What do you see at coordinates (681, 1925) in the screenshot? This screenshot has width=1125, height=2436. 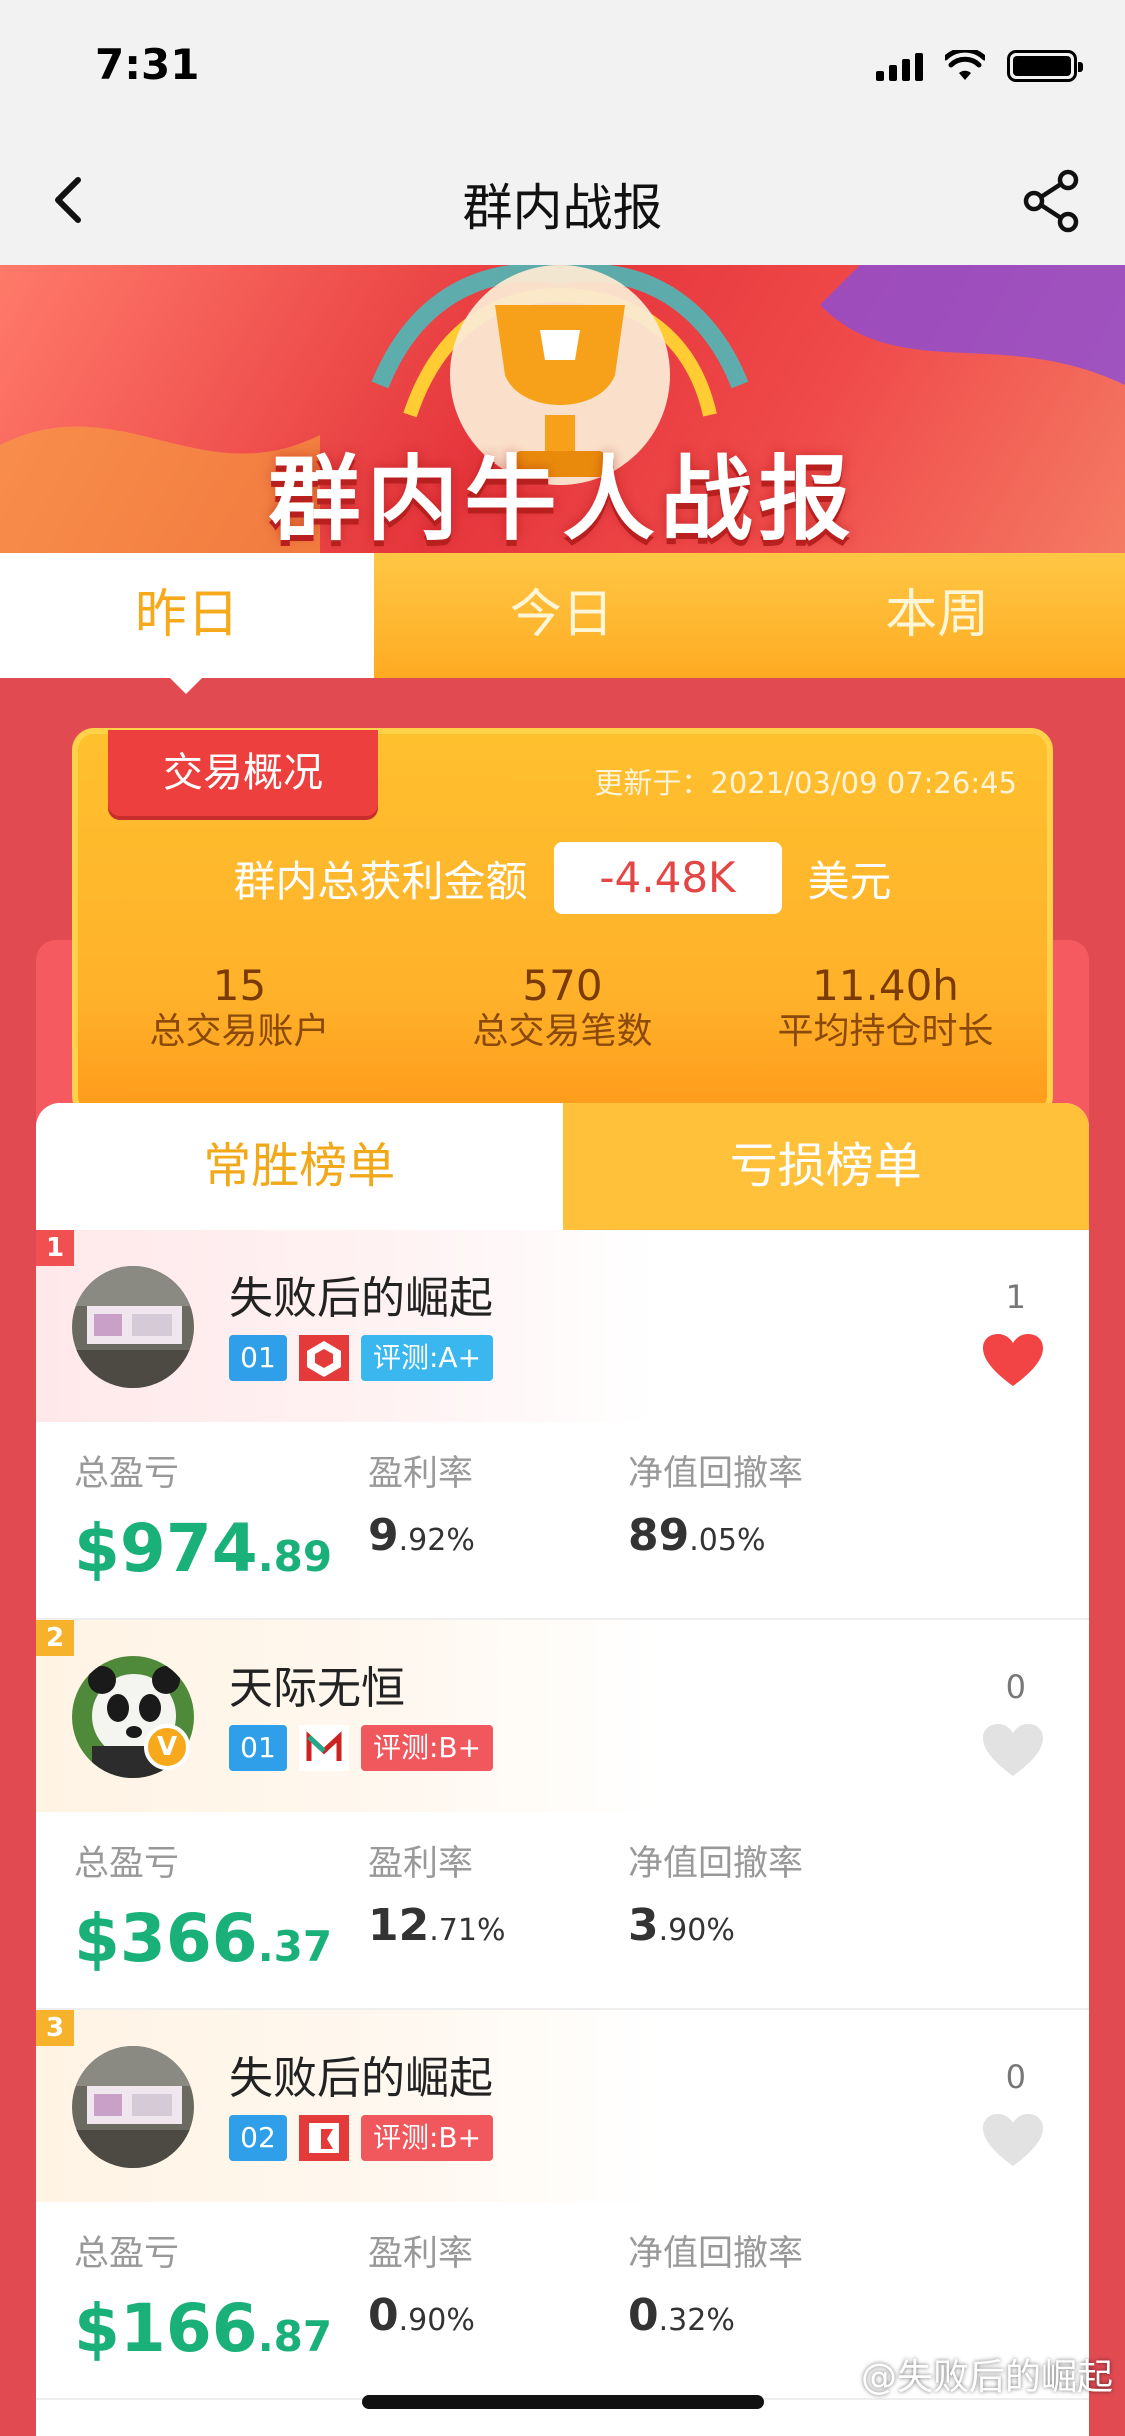 I see `metric-value: 3.90%` at bounding box center [681, 1925].